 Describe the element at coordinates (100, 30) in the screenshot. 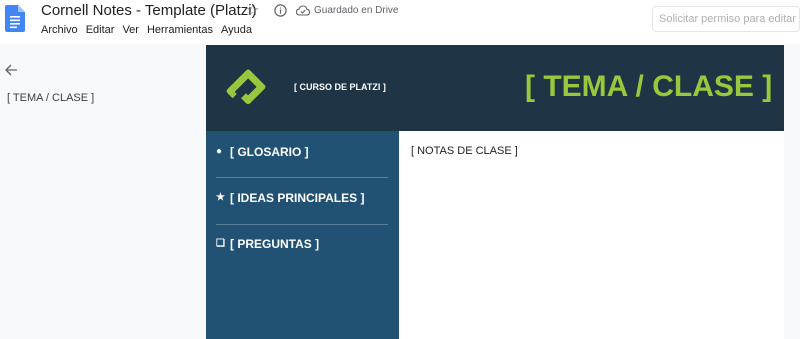

I see `menu-editar: Editar` at that location.